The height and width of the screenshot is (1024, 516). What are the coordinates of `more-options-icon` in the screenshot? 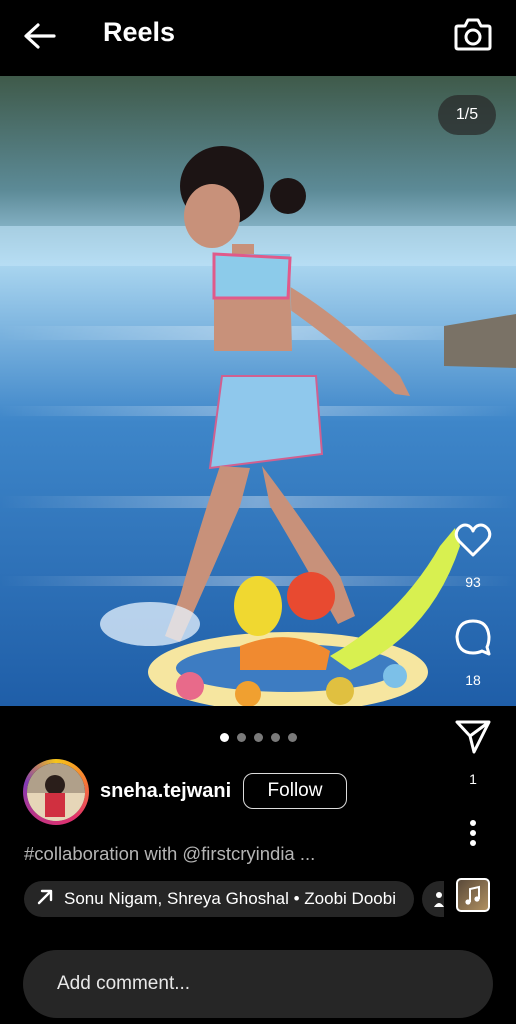 It's located at (473, 834).